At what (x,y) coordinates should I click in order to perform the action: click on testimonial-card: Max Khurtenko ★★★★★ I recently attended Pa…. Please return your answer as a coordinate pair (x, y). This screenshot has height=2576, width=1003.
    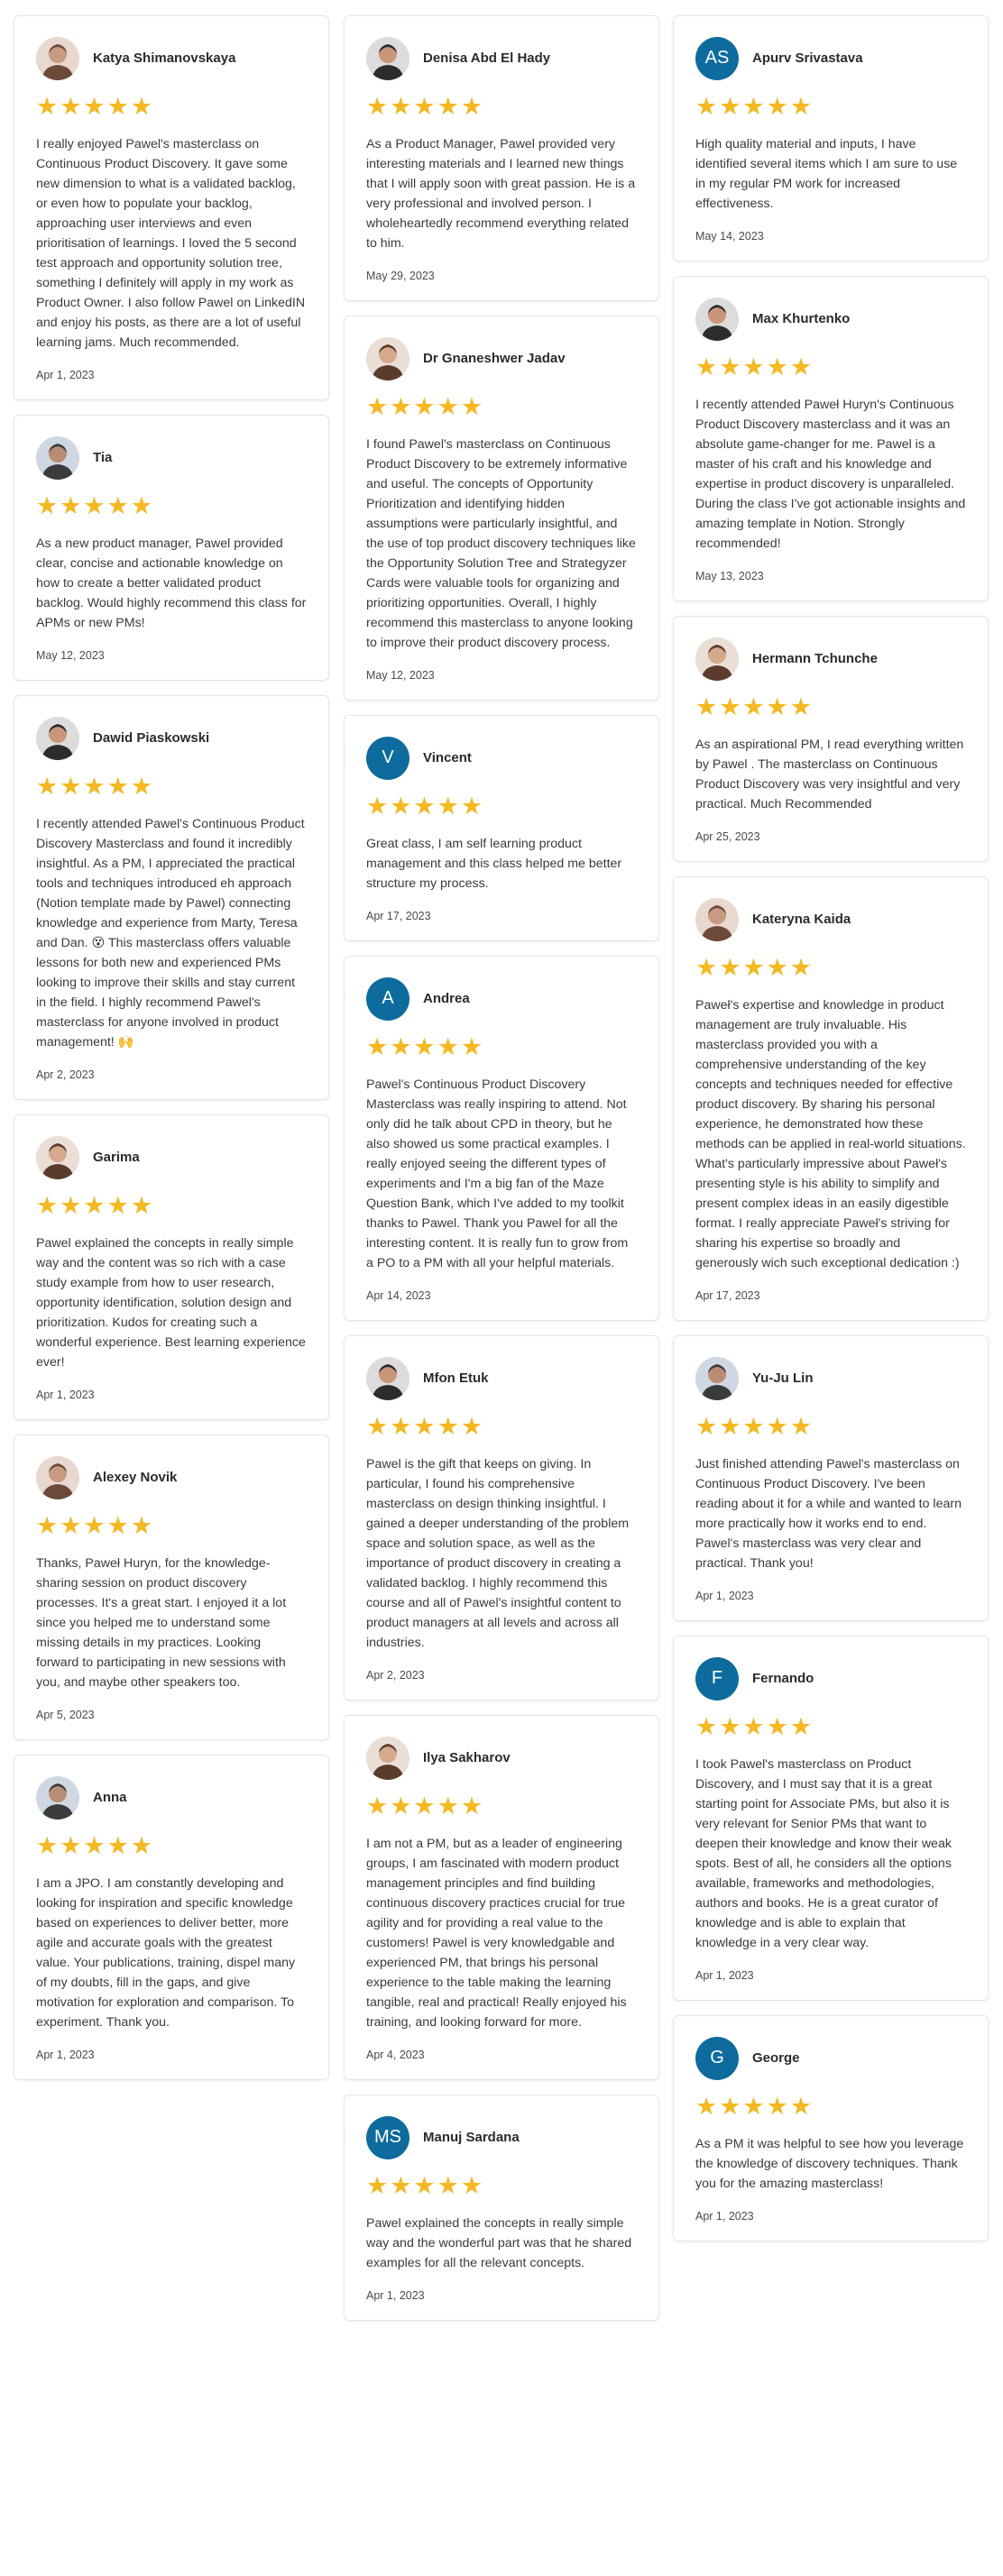
    Looking at the image, I should click on (831, 438).